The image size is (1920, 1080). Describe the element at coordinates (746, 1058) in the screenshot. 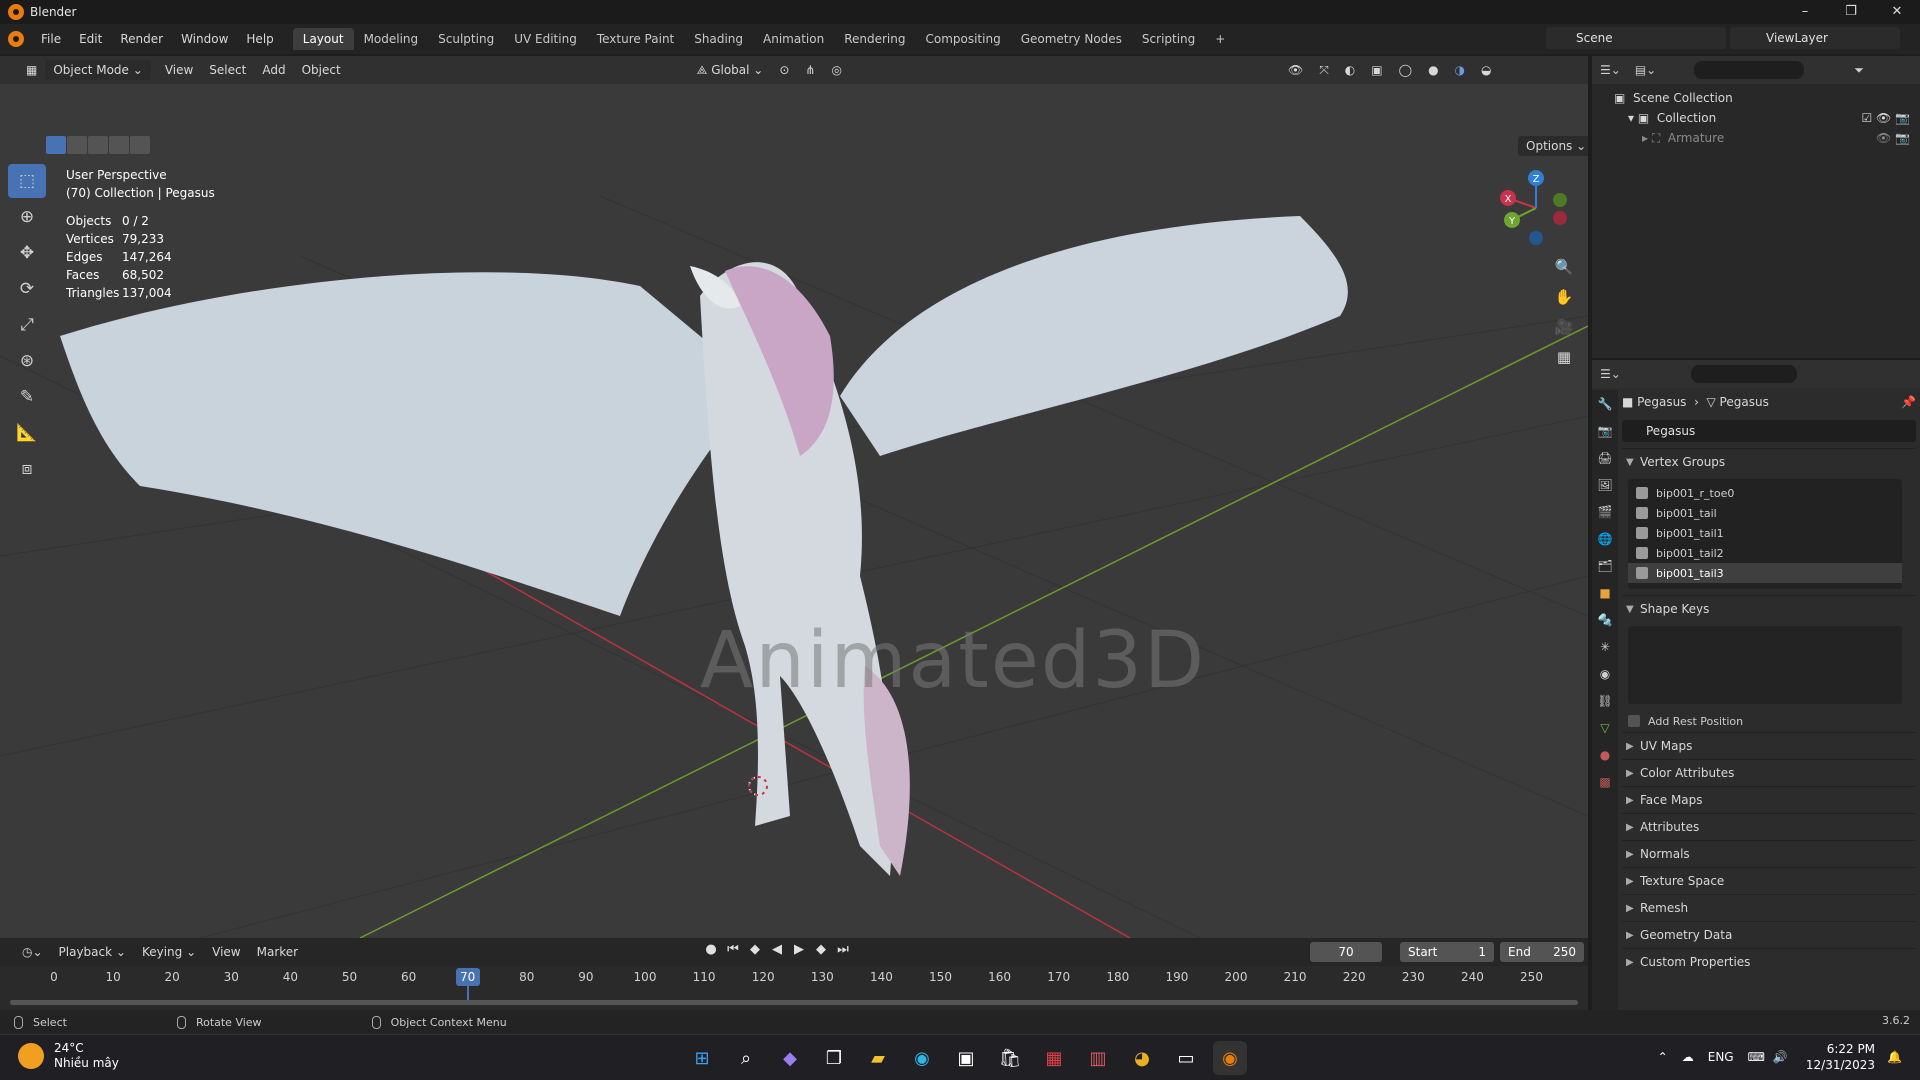

I see `search-icon: ⌕` at that location.